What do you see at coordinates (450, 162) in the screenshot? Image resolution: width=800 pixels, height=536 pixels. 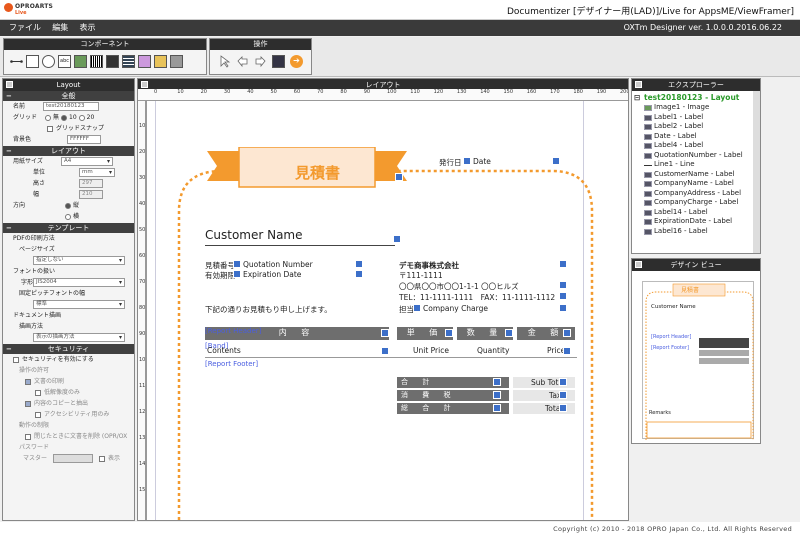 I see `issue-date-label: 発行日` at bounding box center [450, 162].